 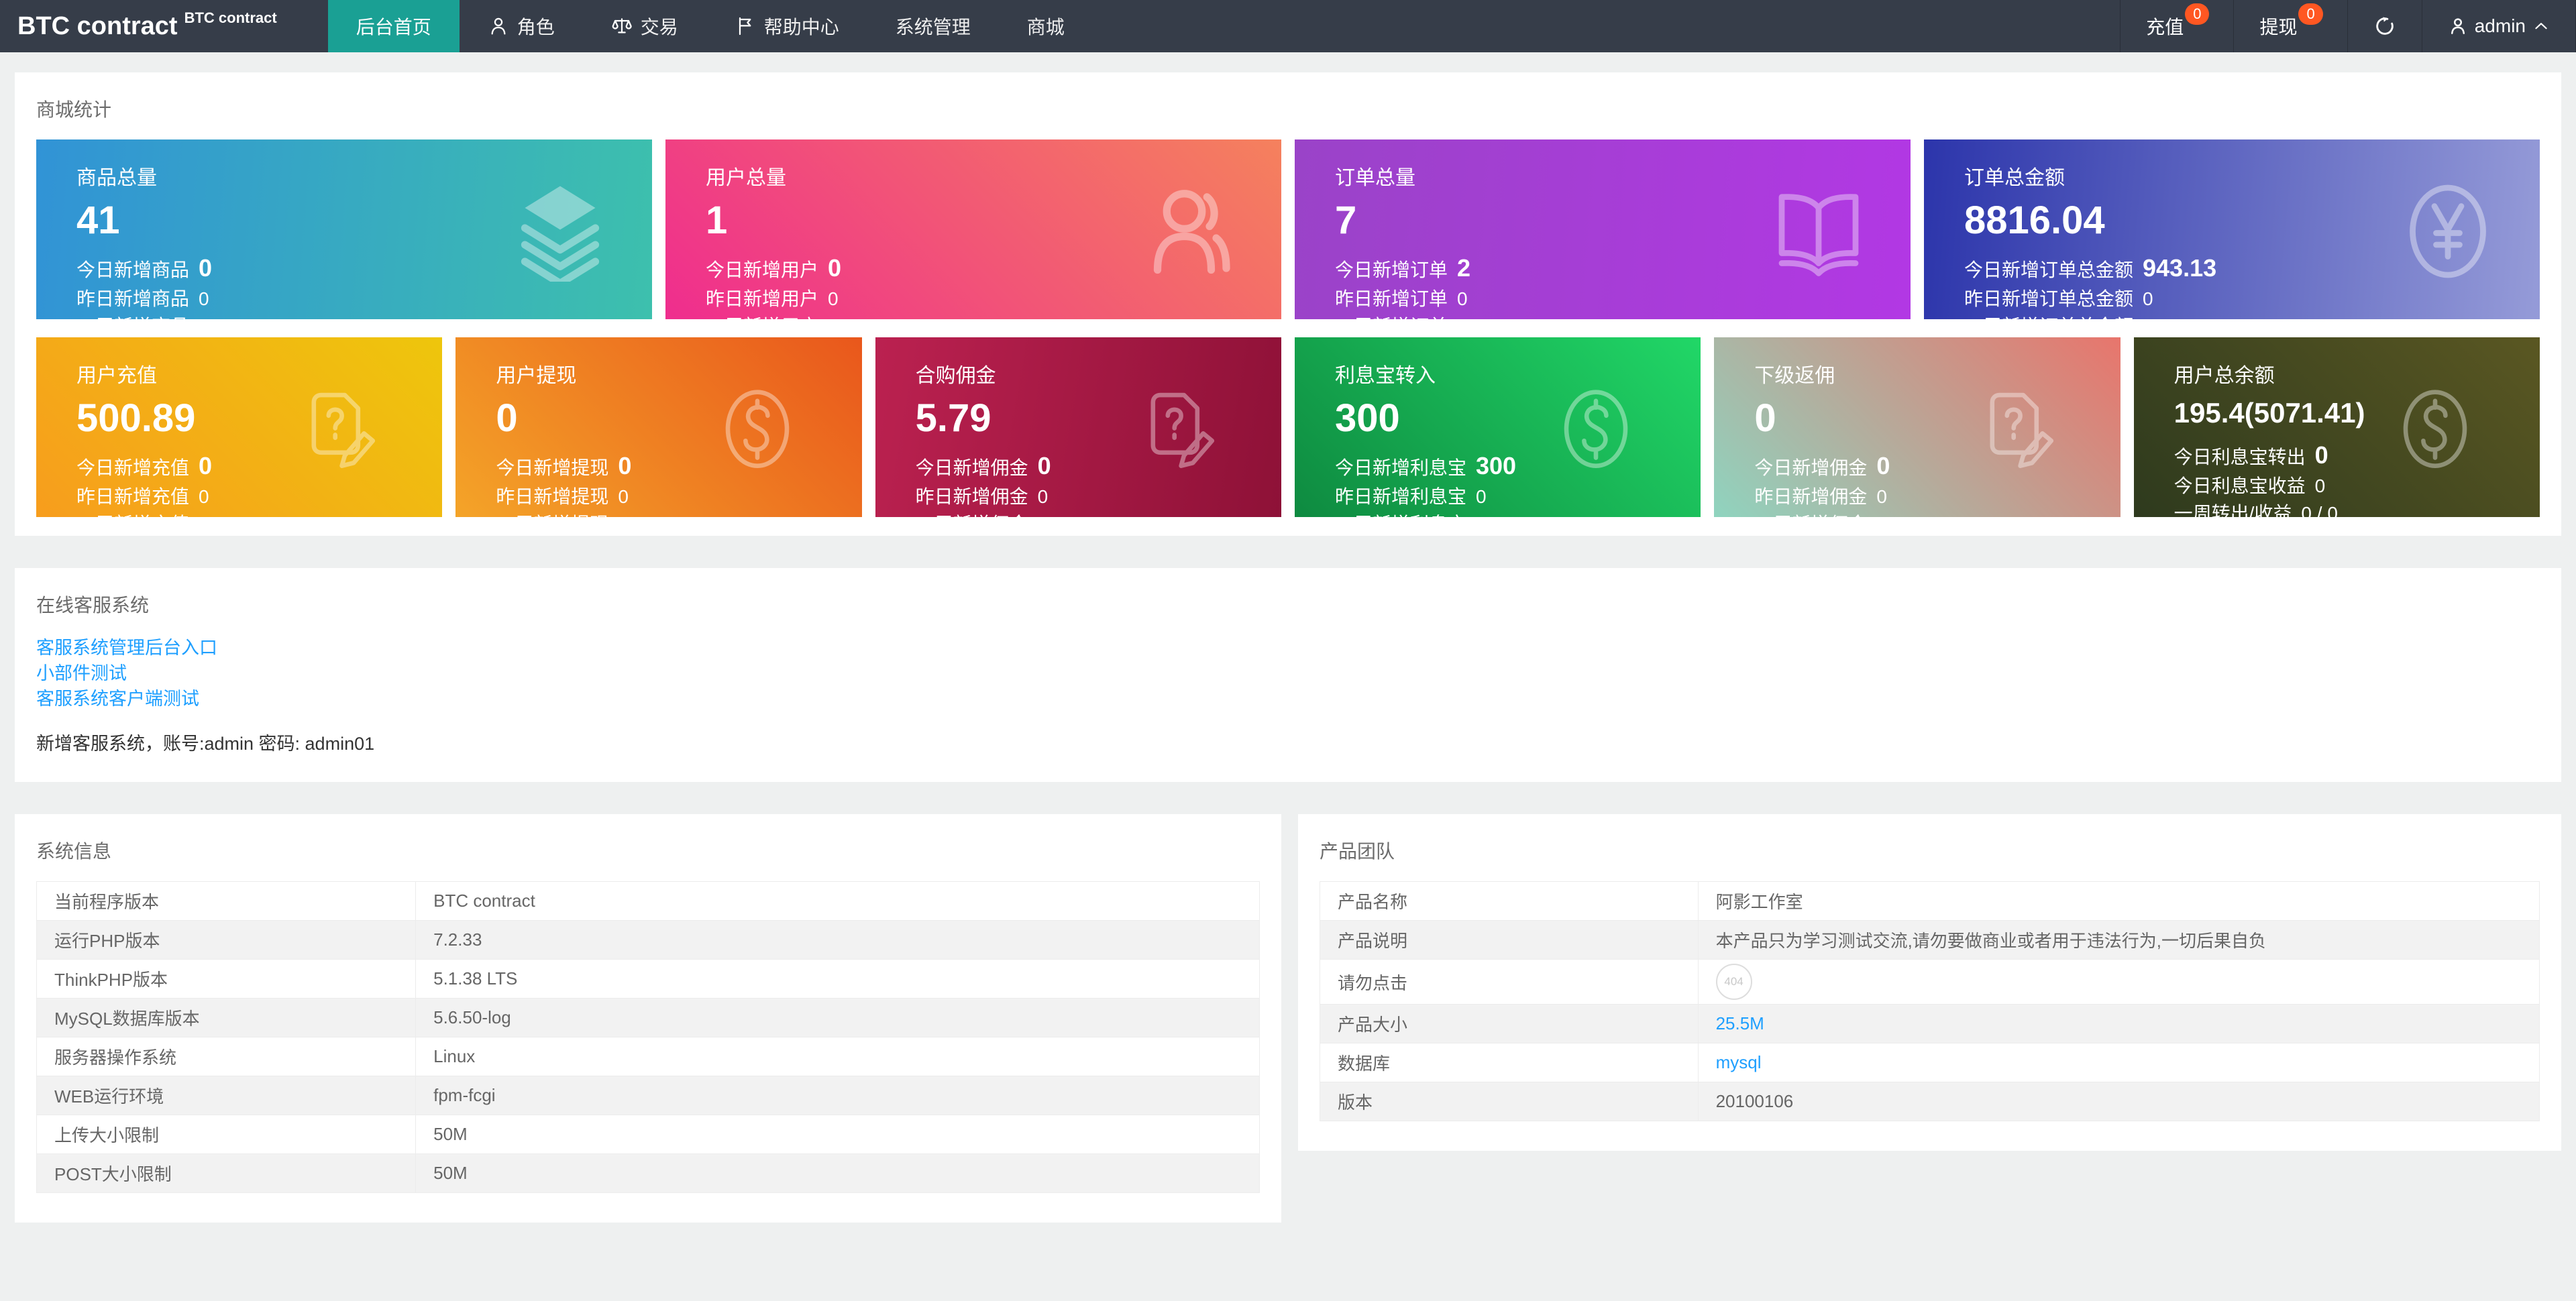 What do you see at coordinates (2278, 27) in the screenshot?
I see `withdraw-label: 提现` at bounding box center [2278, 27].